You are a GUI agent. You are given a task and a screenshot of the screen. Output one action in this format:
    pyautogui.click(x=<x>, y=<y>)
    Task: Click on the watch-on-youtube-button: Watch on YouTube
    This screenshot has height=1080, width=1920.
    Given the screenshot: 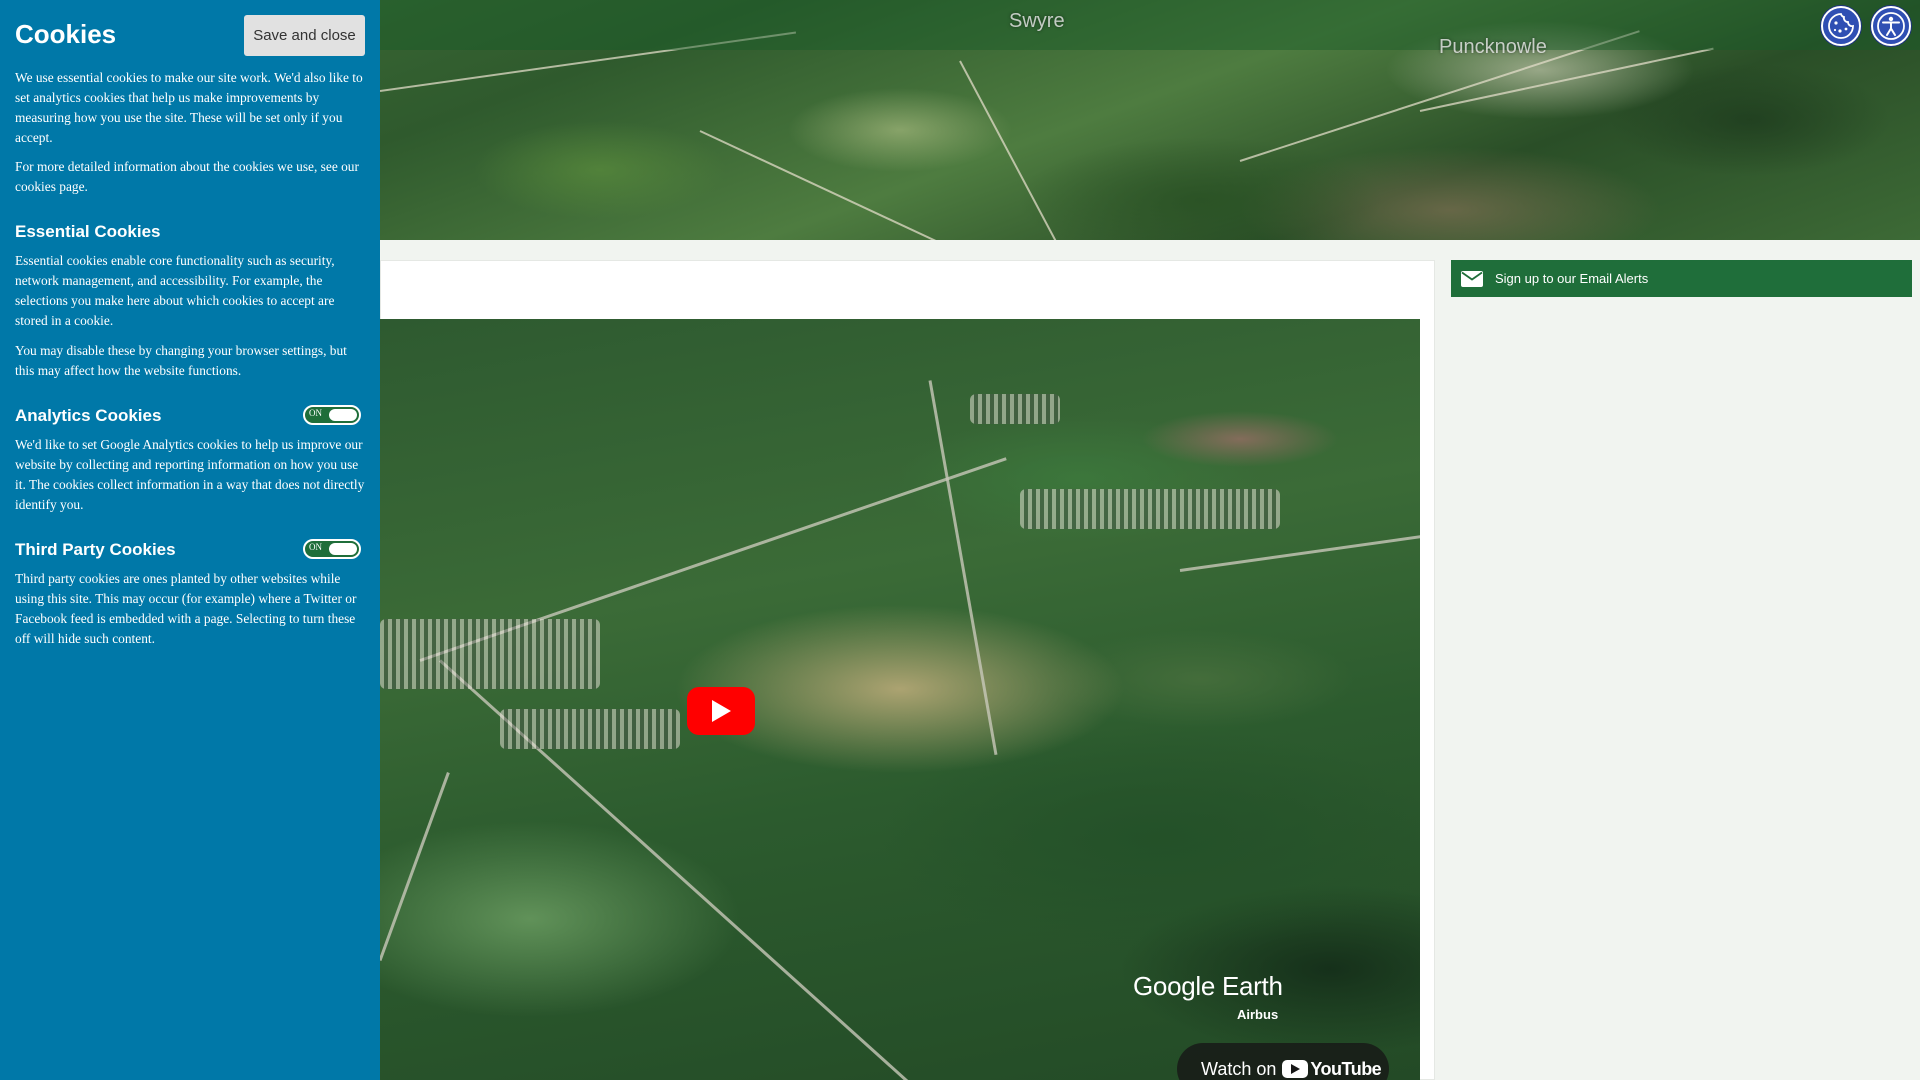 What is the action you would take?
    pyautogui.click(x=1283, y=1061)
    